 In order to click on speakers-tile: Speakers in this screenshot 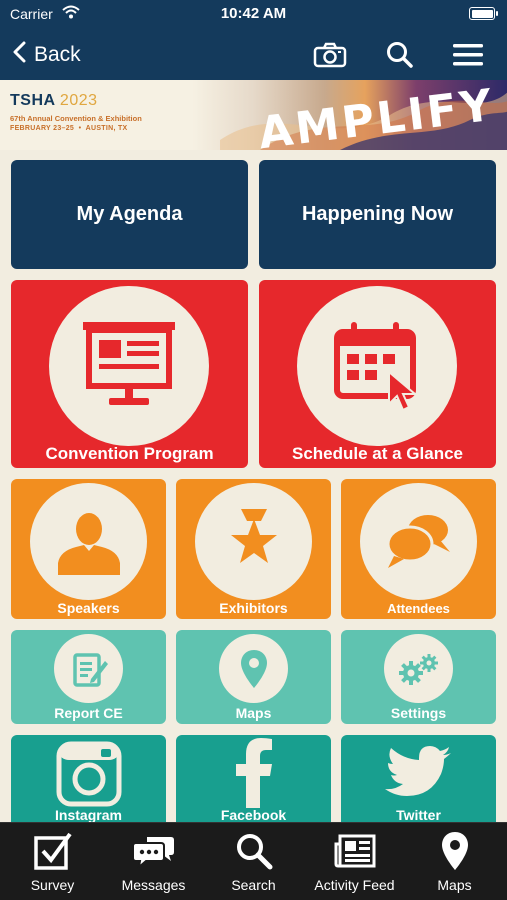, I will do `click(88, 549)`.